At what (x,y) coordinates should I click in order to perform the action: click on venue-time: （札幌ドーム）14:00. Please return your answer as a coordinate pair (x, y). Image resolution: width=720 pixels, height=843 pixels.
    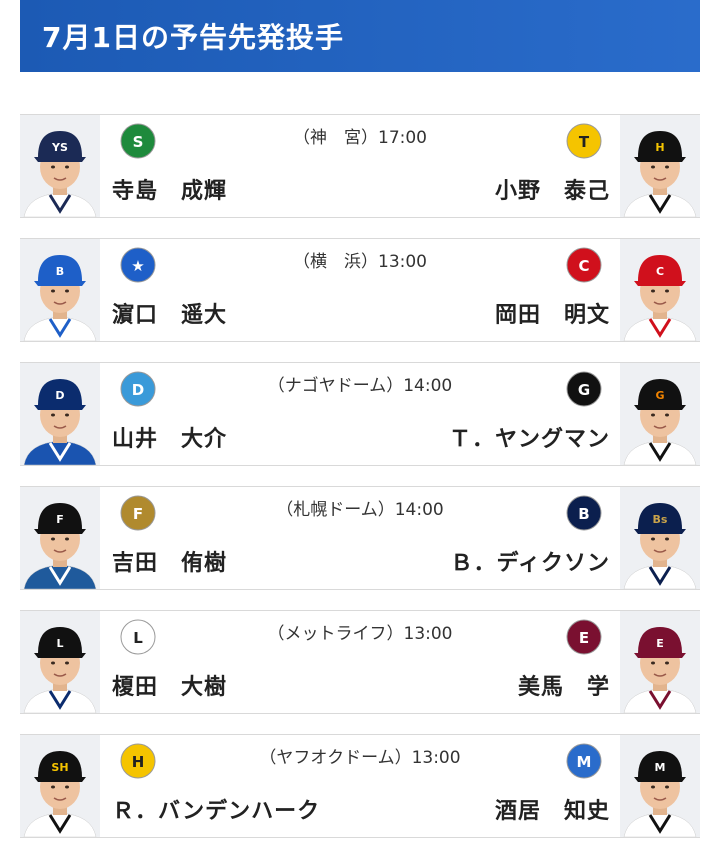
    Looking at the image, I should click on (360, 510).